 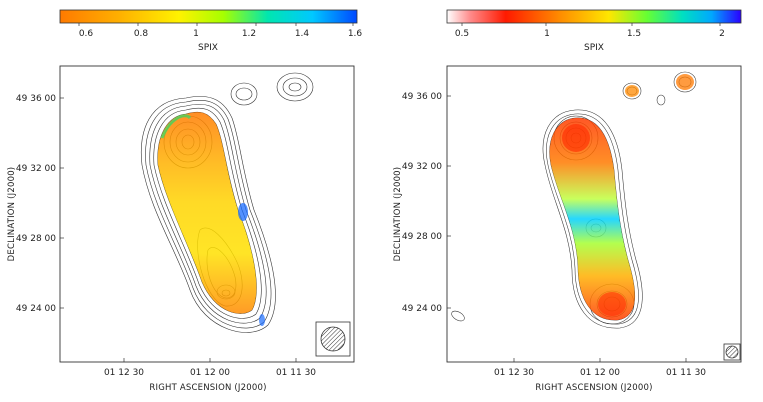 What do you see at coordinates (422, 309) in the screenshot?
I see `ytick-right-3: 49 24 00` at bounding box center [422, 309].